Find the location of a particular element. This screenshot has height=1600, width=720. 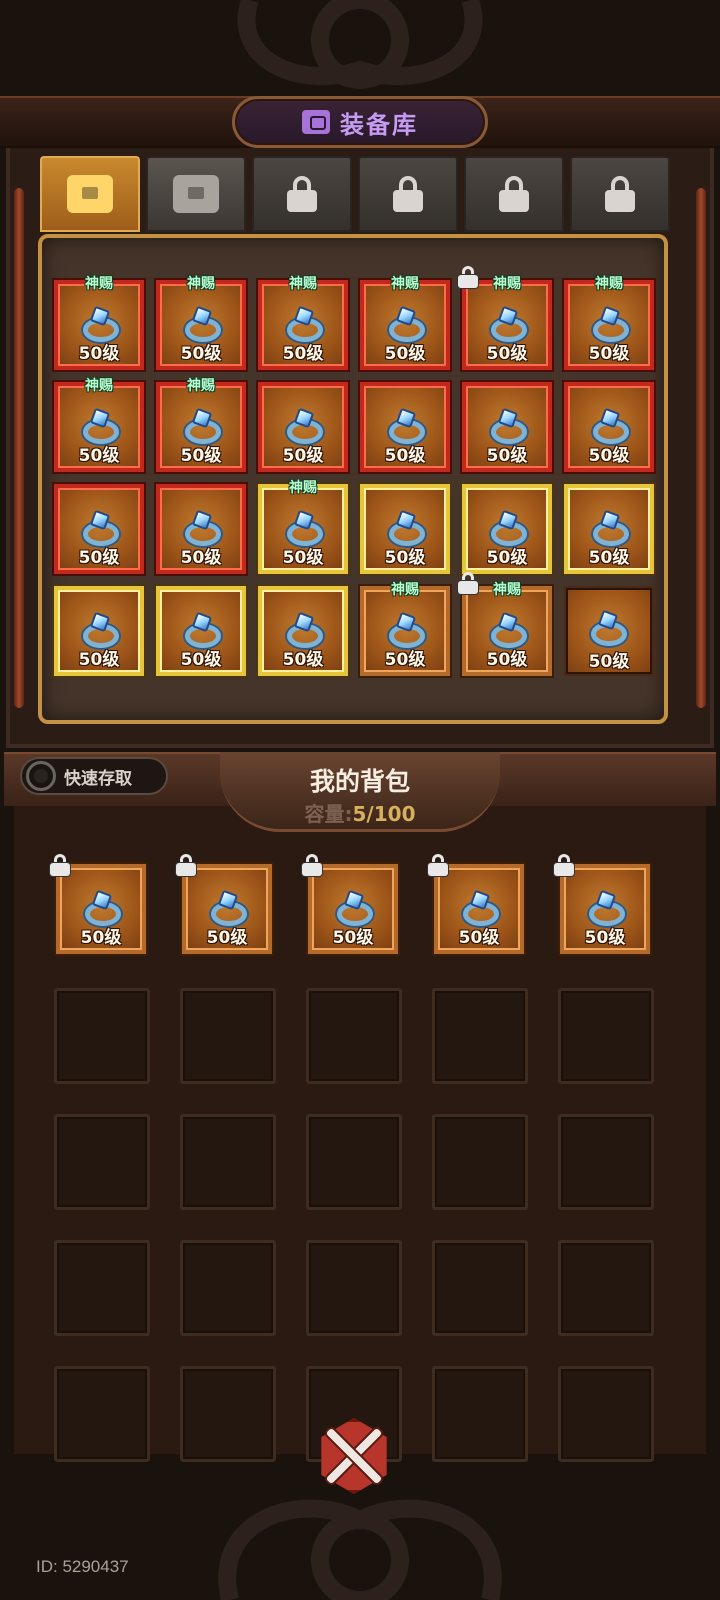

close-button is located at coordinates (354, 1456).